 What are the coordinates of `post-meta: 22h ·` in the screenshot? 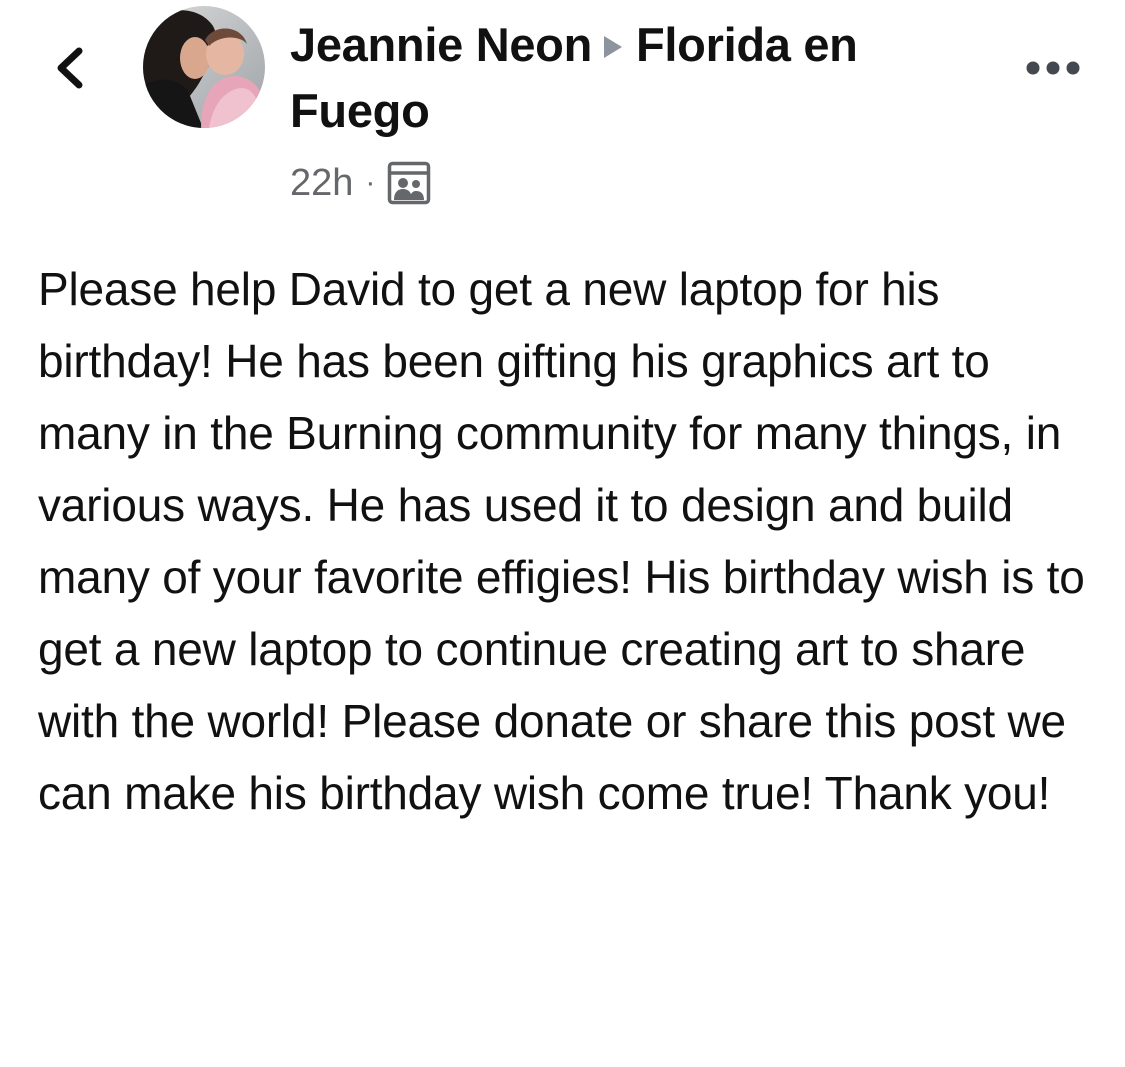 It's located at (360, 183).